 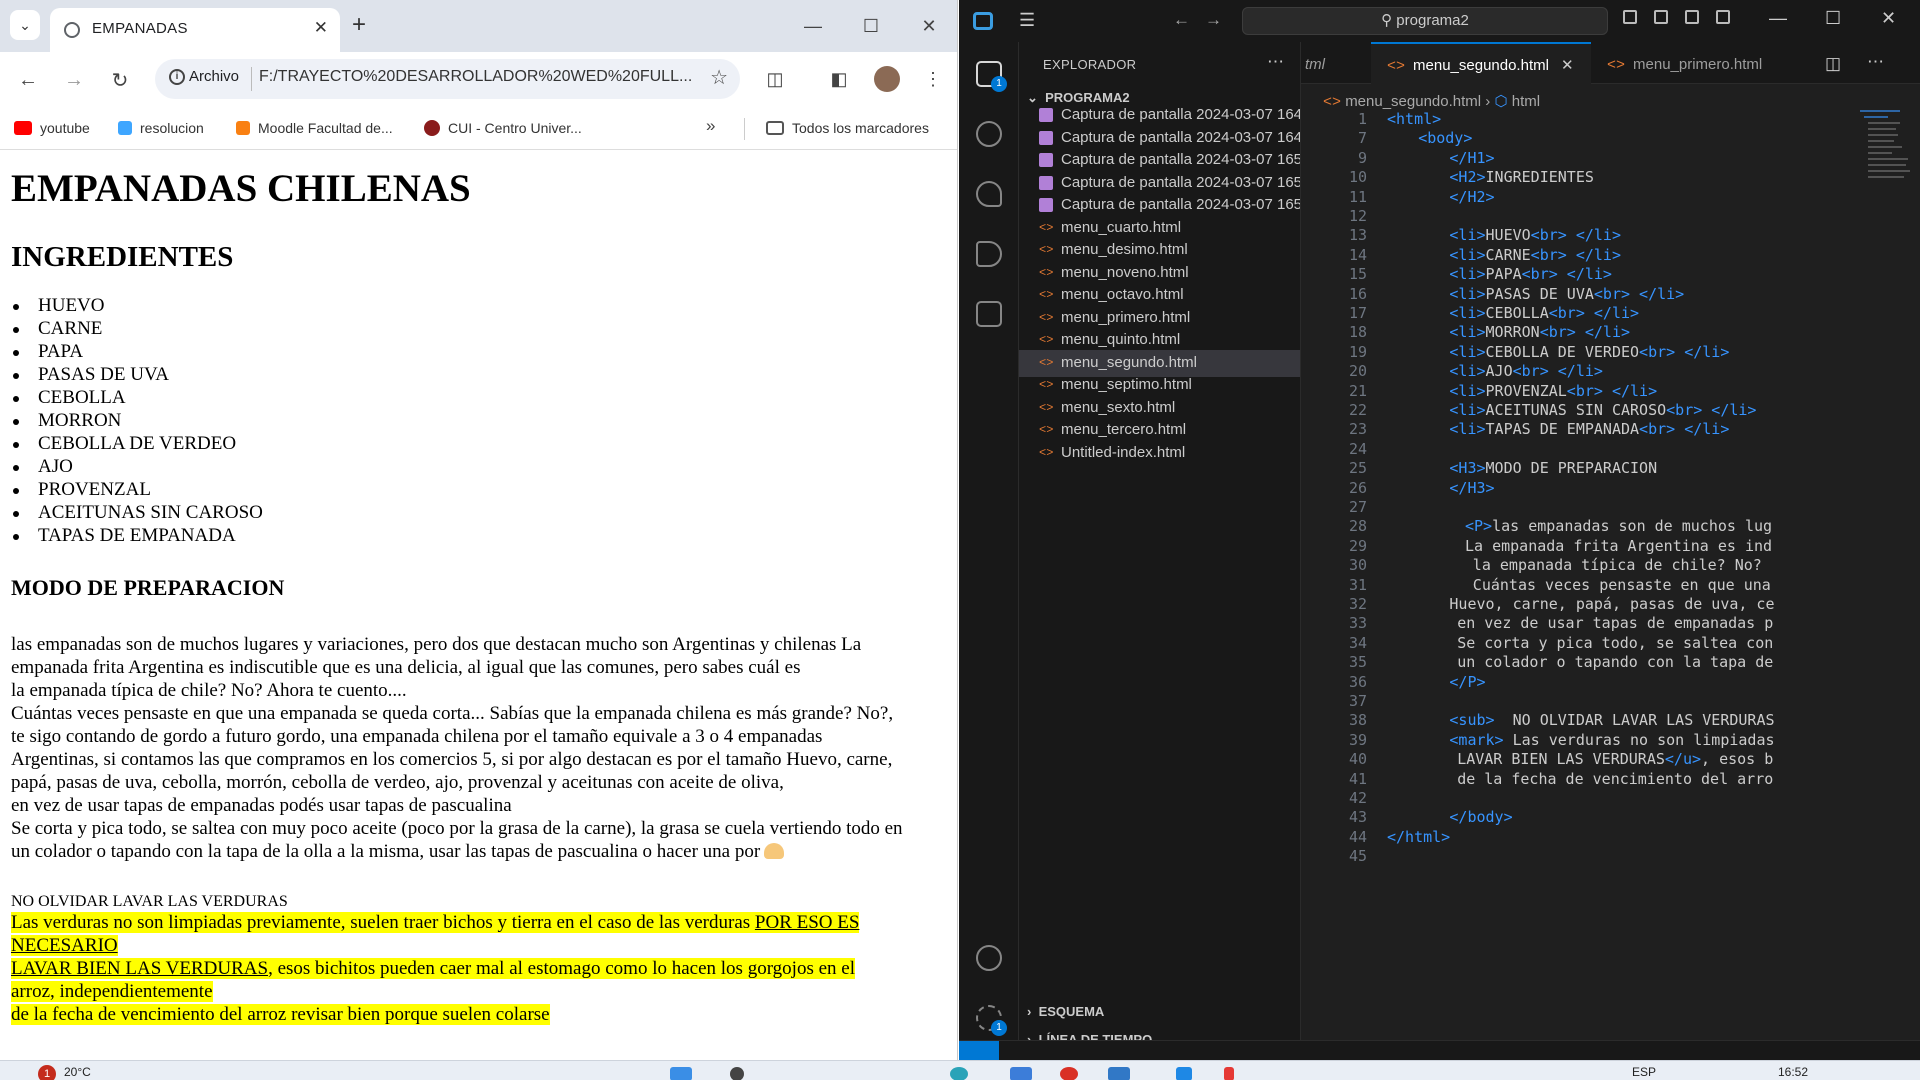 What do you see at coordinates (933, 79) in the screenshot?
I see `chrome-menu-icon: ⋮` at bounding box center [933, 79].